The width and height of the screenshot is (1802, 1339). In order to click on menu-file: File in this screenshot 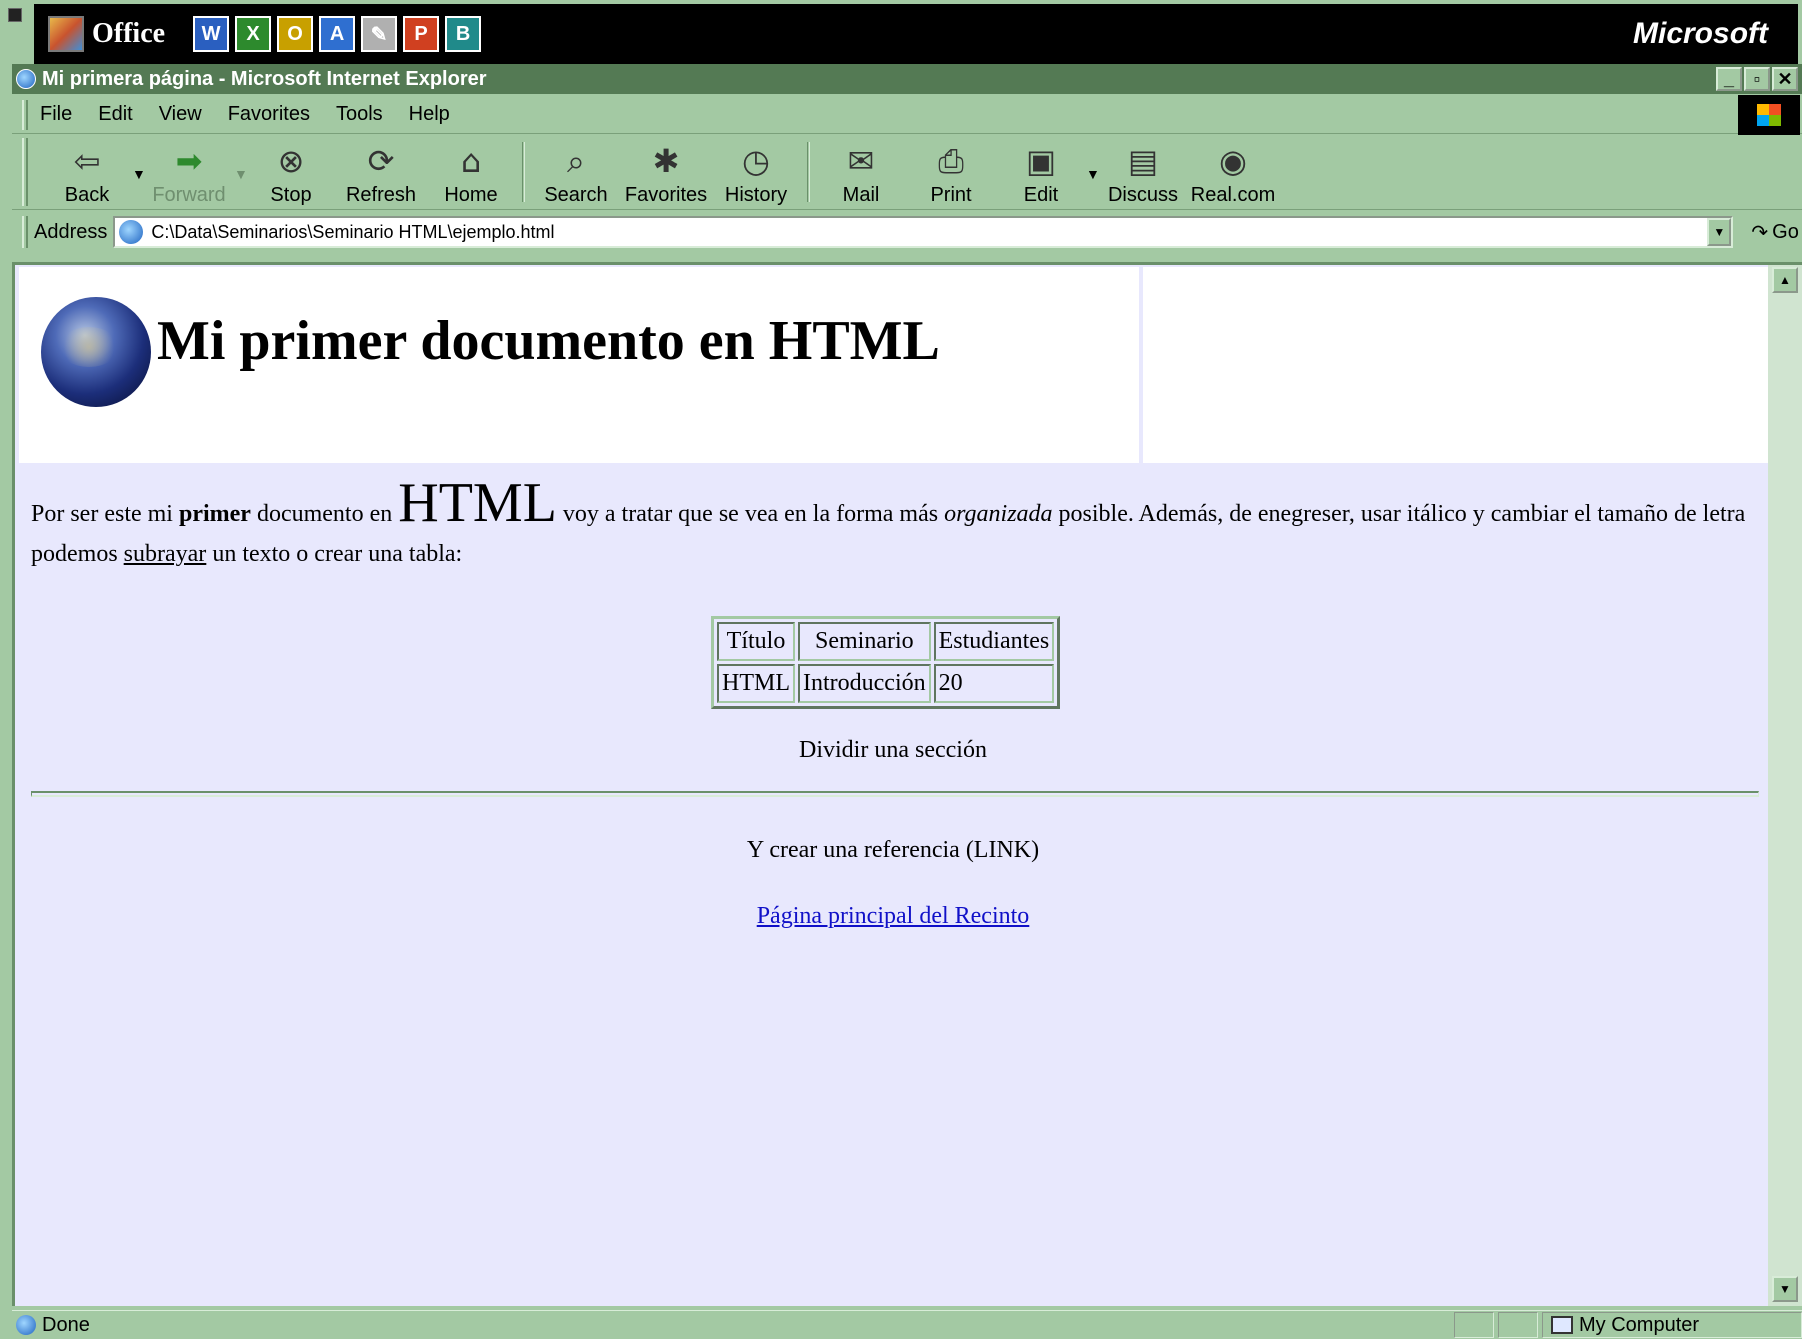, I will do `click(56, 114)`.